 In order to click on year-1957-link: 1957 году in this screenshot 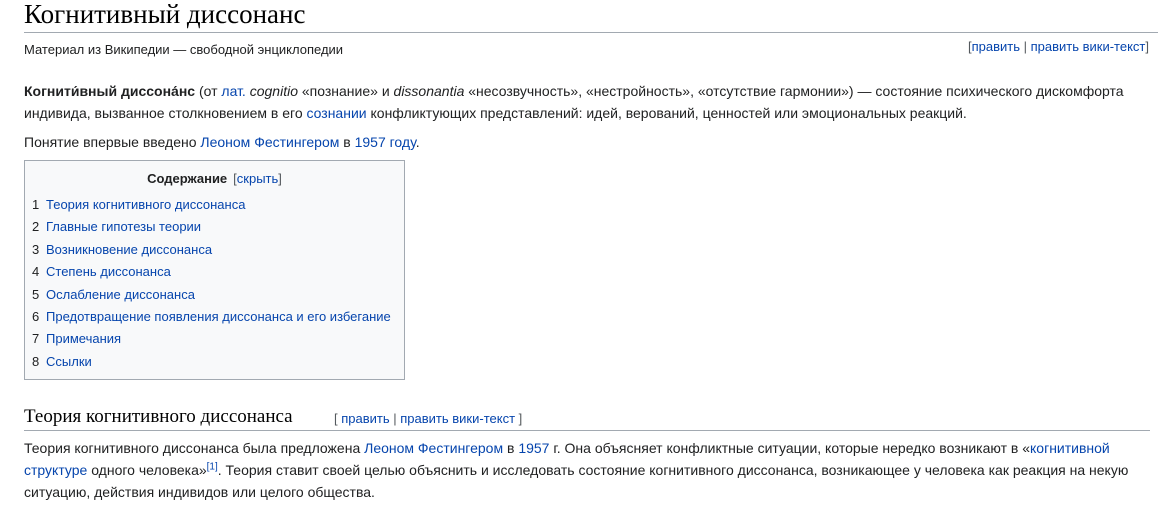, I will do `click(385, 142)`.